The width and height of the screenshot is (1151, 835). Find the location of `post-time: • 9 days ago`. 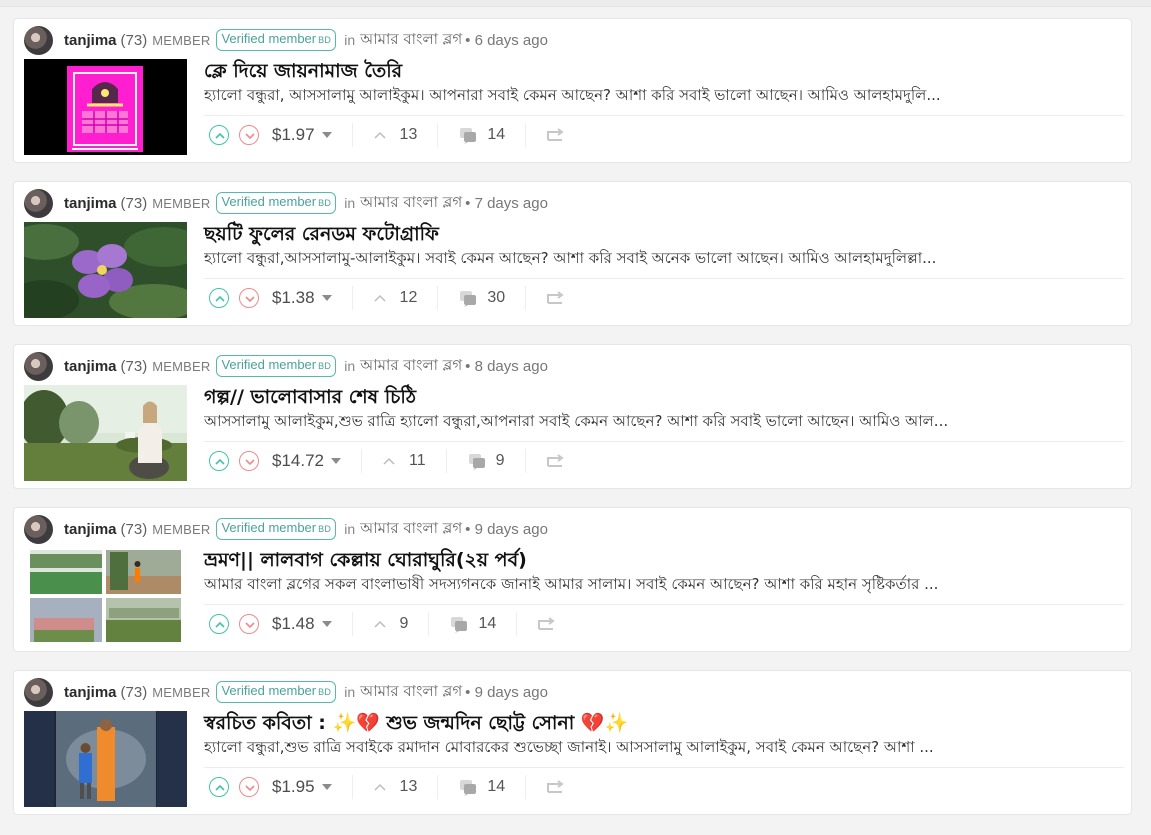

post-time: • 9 days ago is located at coordinates (506, 529).